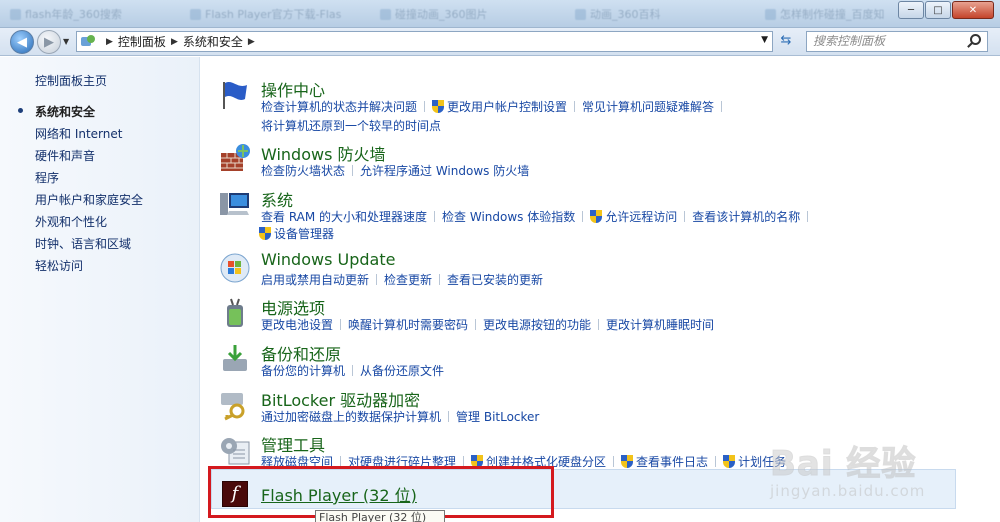 The image size is (1000, 522). I want to click on category-title: Windows Update, so click(328, 259).